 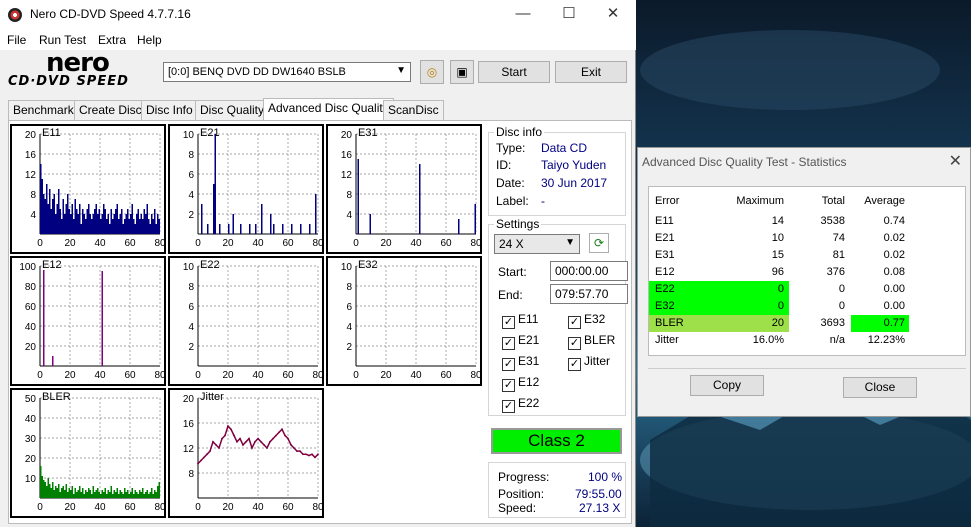 What do you see at coordinates (112, 40) in the screenshot?
I see `menu-extra: Extra` at bounding box center [112, 40].